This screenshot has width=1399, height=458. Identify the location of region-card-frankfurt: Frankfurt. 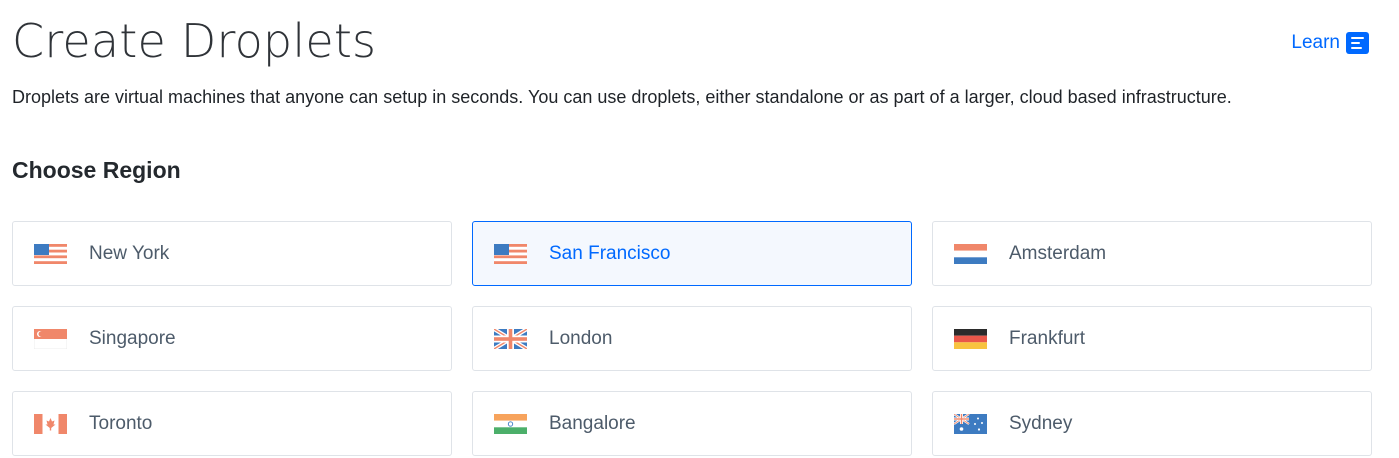
(1152, 338).